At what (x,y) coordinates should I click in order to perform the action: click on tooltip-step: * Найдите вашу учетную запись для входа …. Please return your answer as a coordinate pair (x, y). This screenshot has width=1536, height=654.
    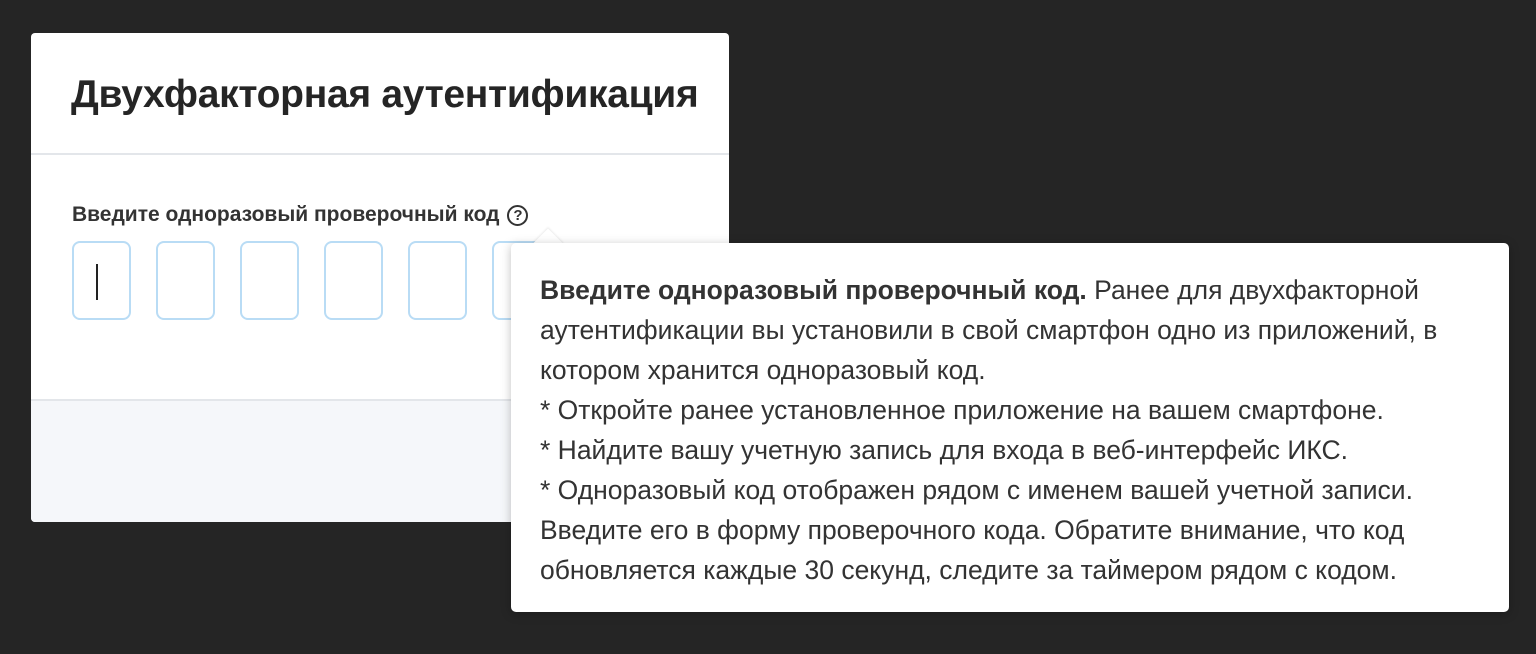
    Looking at the image, I should click on (944, 450).